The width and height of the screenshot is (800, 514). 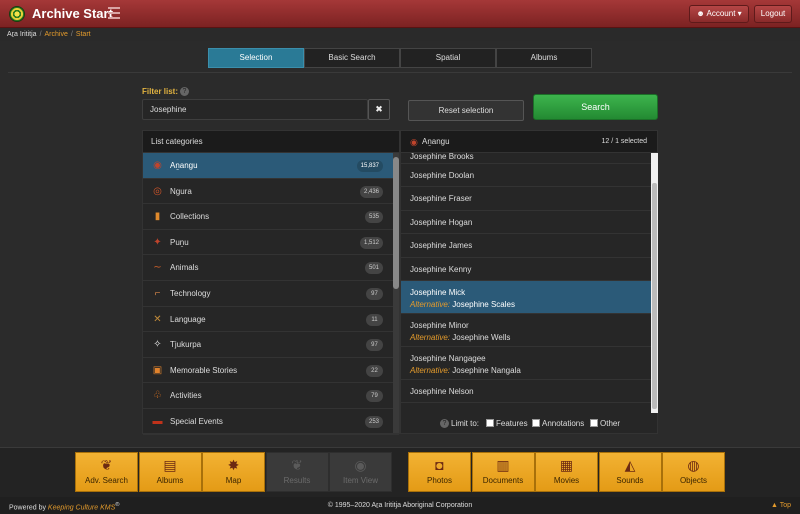 What do you see at coordinates (106, 465) in the screenshot?
I see `leaf-icon: ❦` at bounding box center [106, 465].